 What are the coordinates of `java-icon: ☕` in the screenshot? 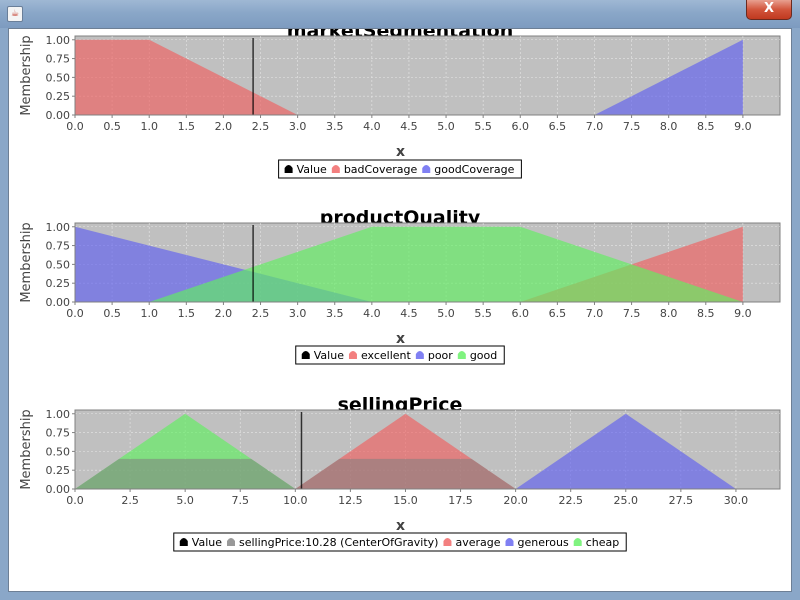 It's located at (15, 14).